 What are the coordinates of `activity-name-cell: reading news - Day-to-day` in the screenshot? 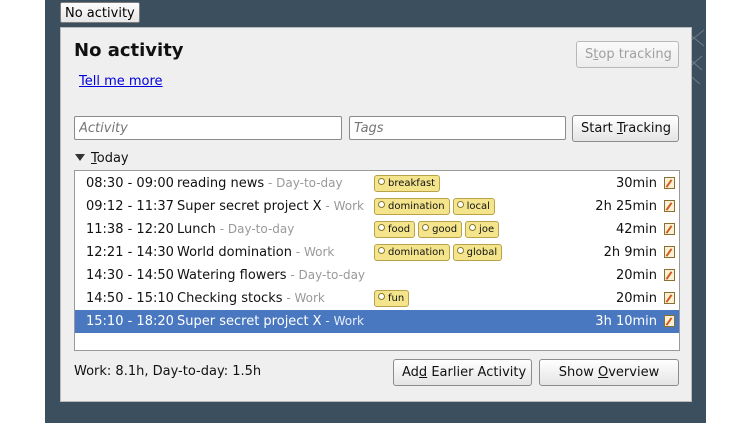 It's located at (260, 183).